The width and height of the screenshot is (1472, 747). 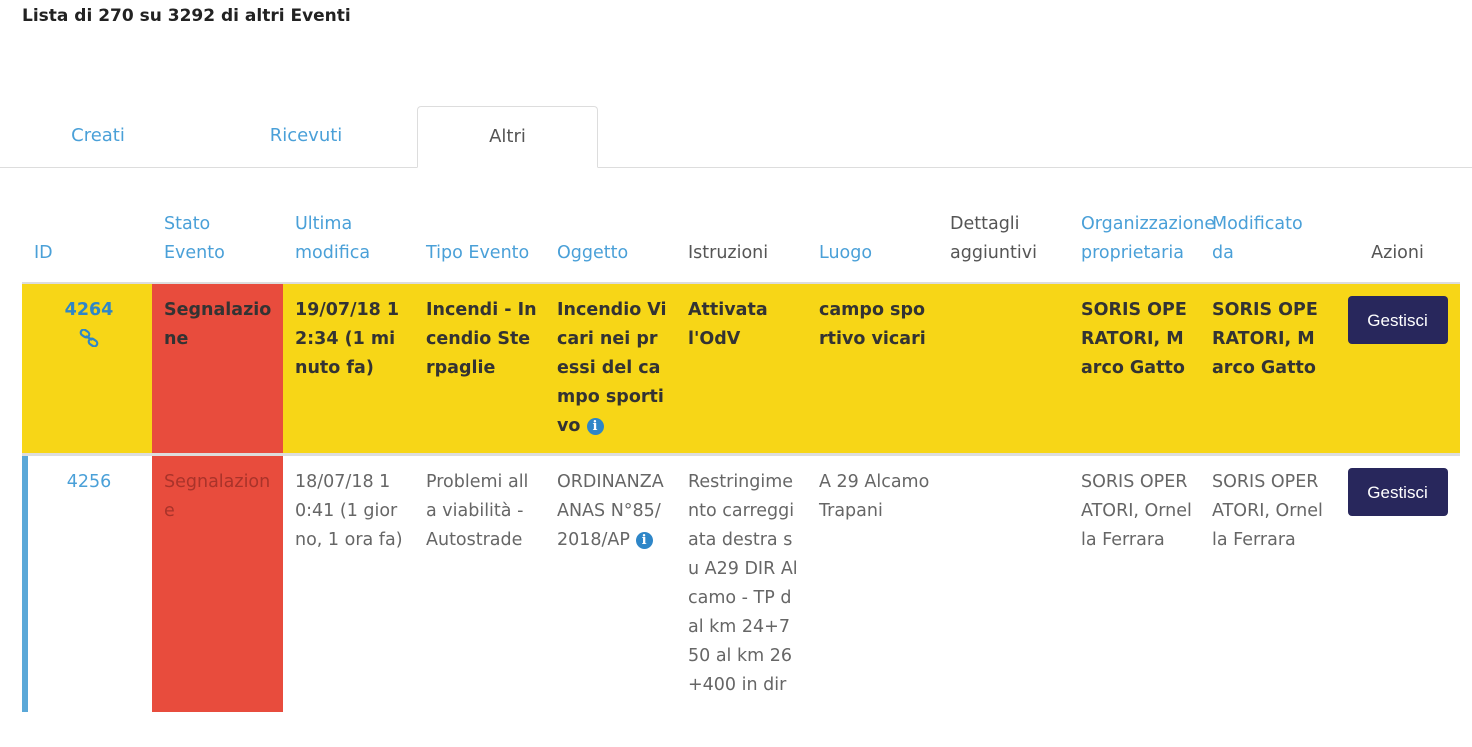 I want to click on col-header-dettagli: Dettagli aggiuntivi, so click(x=1003, y=226).